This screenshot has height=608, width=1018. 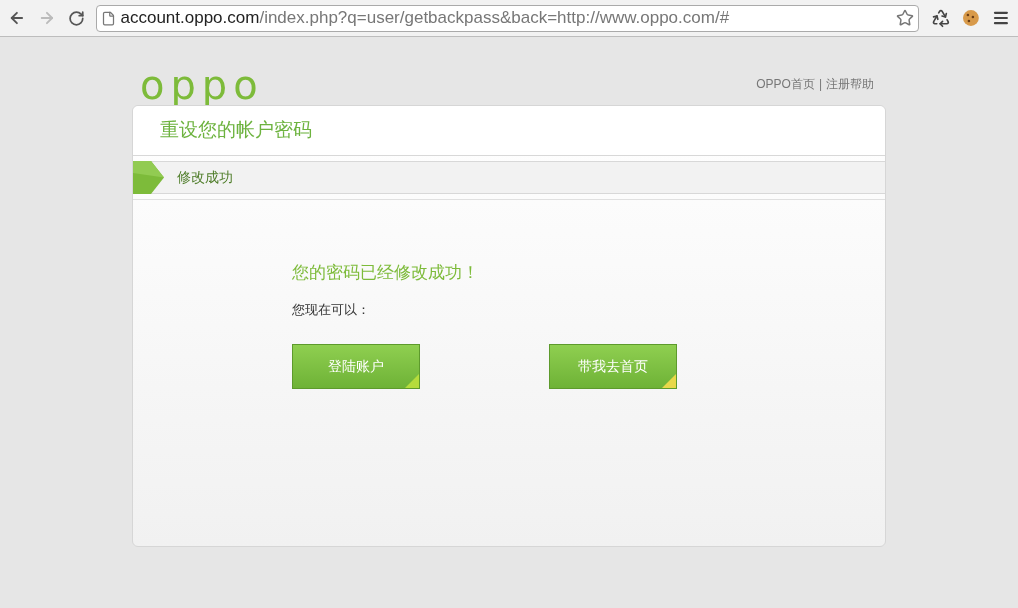 What do you see at coordinates (331, 309) in the screenshot?
I see `prompt-text: 您现在可以：` at bounding box center [331, 309].